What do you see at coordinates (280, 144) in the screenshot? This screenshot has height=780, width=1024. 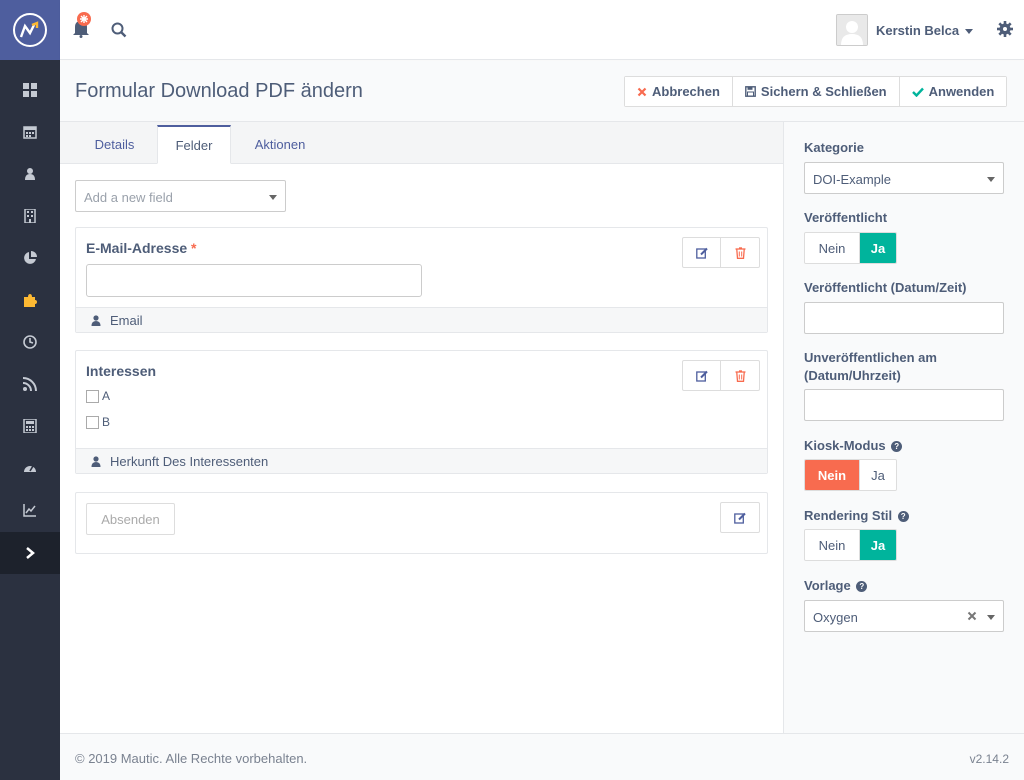 I see `tab-actions: Aktionen` at bounding box center [280, 144].